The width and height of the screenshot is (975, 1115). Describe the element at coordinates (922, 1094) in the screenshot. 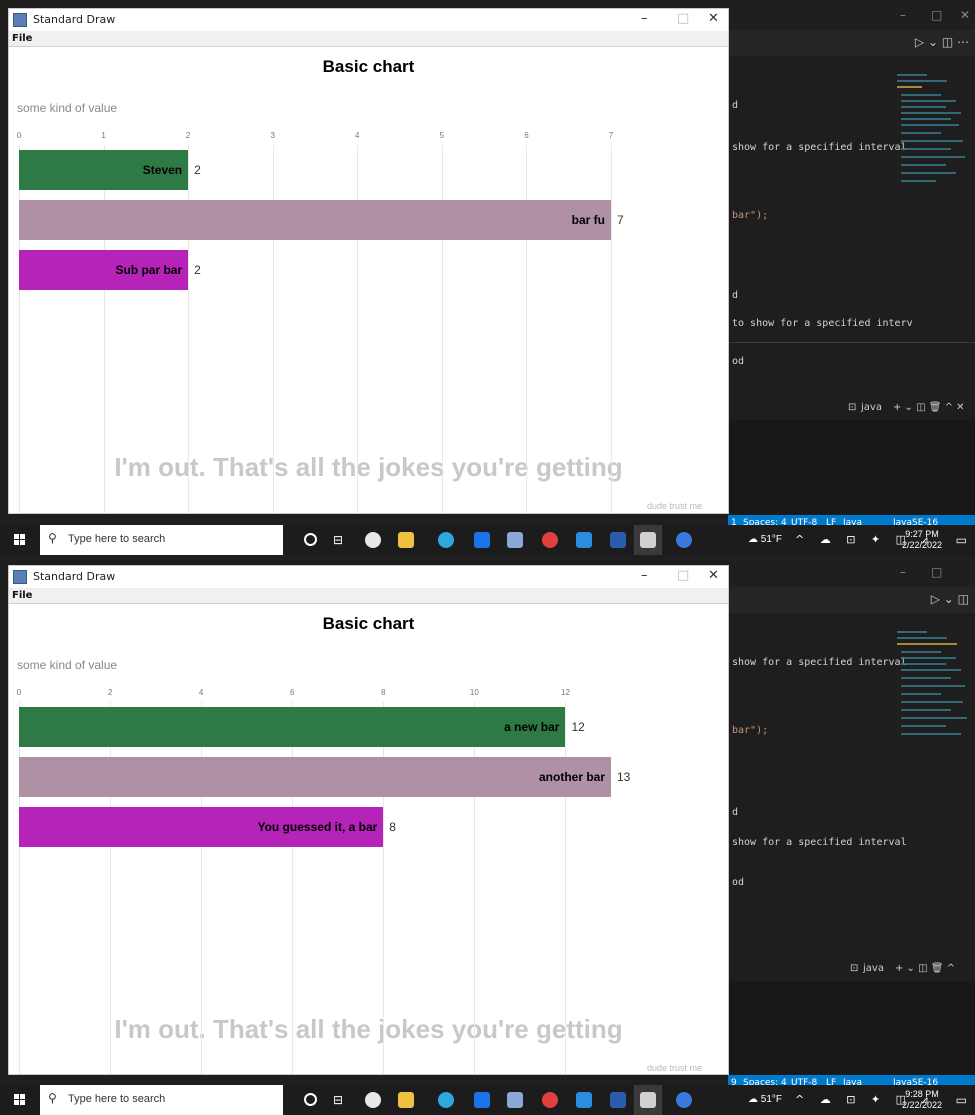

I see `clock-time: 9:28 PM` at that location.